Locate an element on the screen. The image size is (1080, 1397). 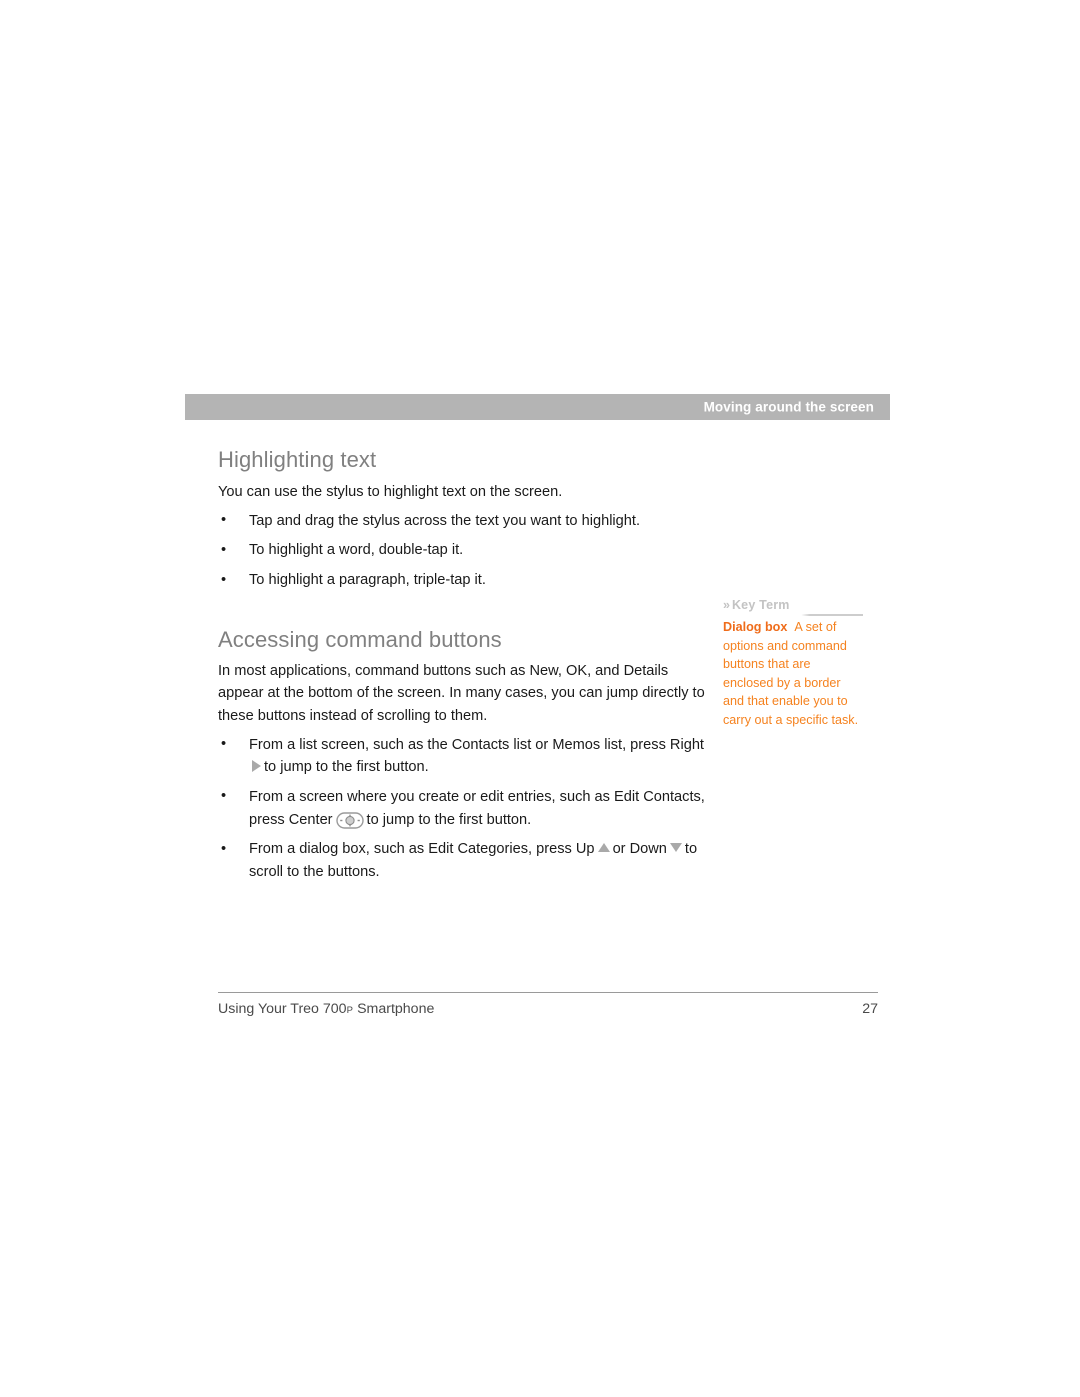
list-item: To highlight a word, double-tap it. is located at coordinates (464, 550).